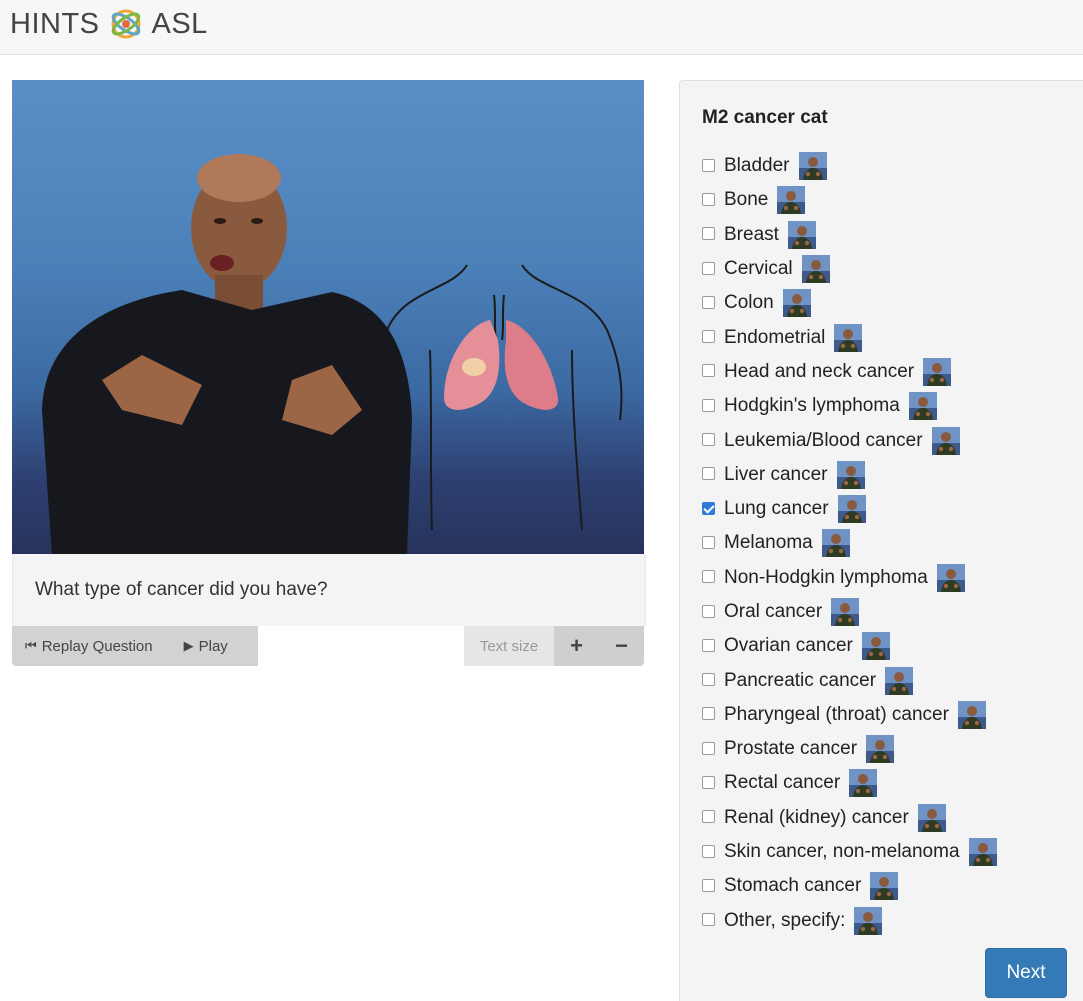 This screenshot has width=1083, height=1001. What do you see at coordinates (812, 406) in the screenshot?
I see `option-label: Hodgkin's lymphoma` at bounding box center [812, 406].